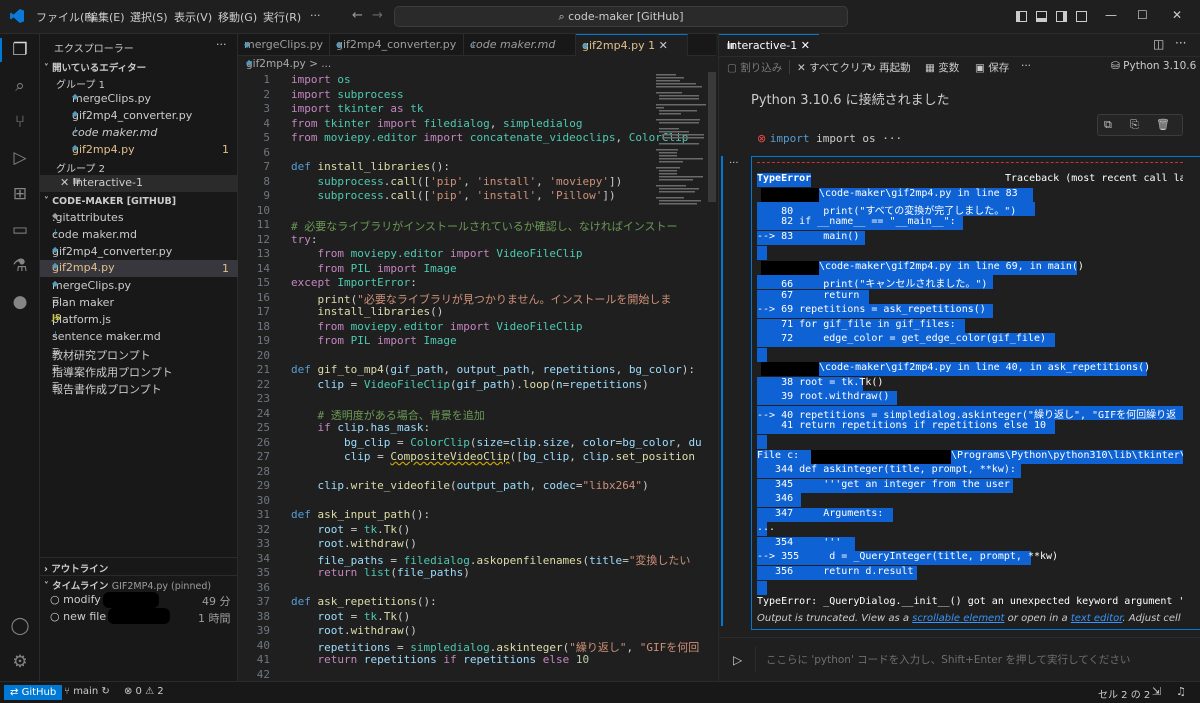  What do you see at coordinates (127, 585) in the screenshot?
I see `timeline-header: ˅ タイムライン GIF2MP4.py (pinned)` at bounding box center [127, 585].